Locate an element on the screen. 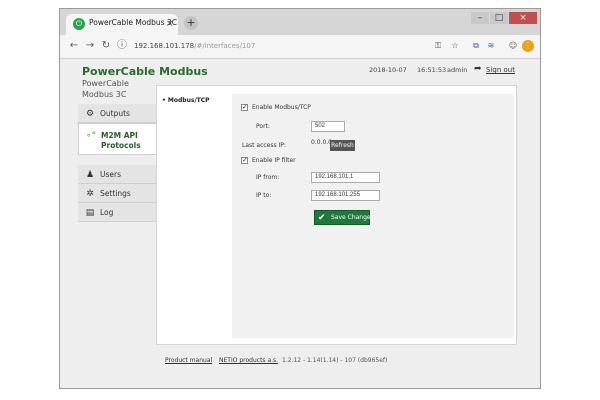 Image resolution: width=600 pixels, height=400 pixels. new-tab-button: + is located at coordinates (191, 23).